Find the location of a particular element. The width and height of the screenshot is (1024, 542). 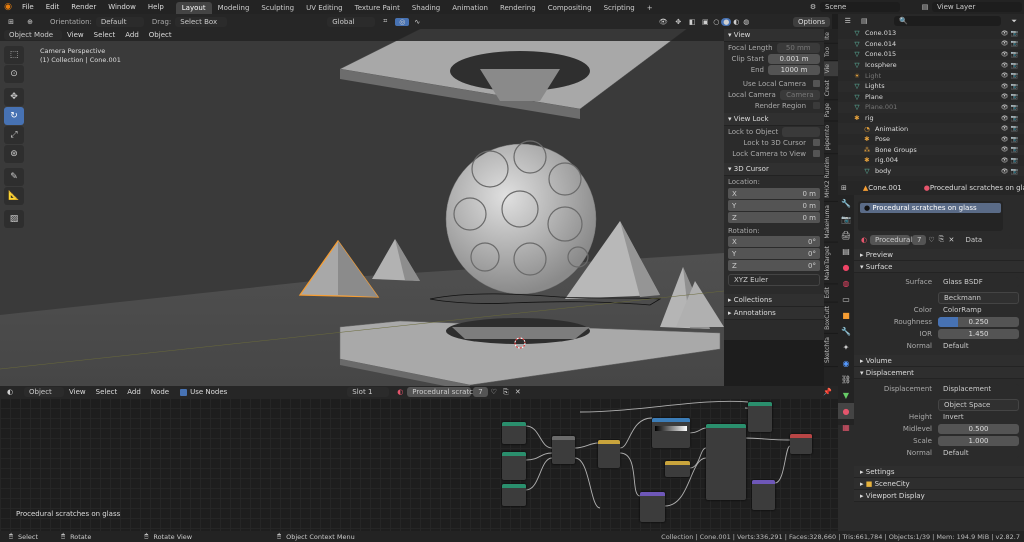

cursor-location-y-field: Y 0 m is located at coordinates (774, 205).